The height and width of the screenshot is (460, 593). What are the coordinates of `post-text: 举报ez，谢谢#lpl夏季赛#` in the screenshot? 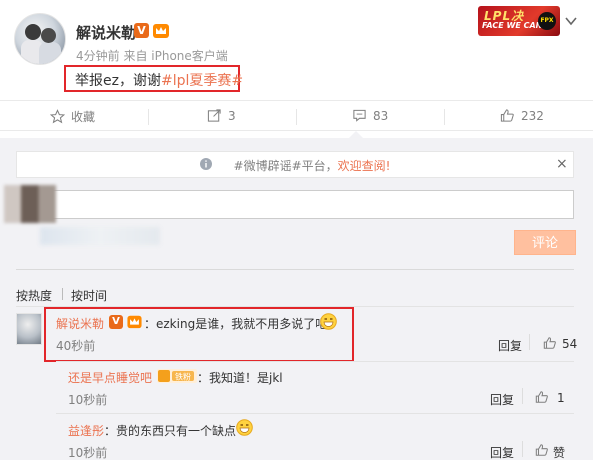 It's located at (159, 80).